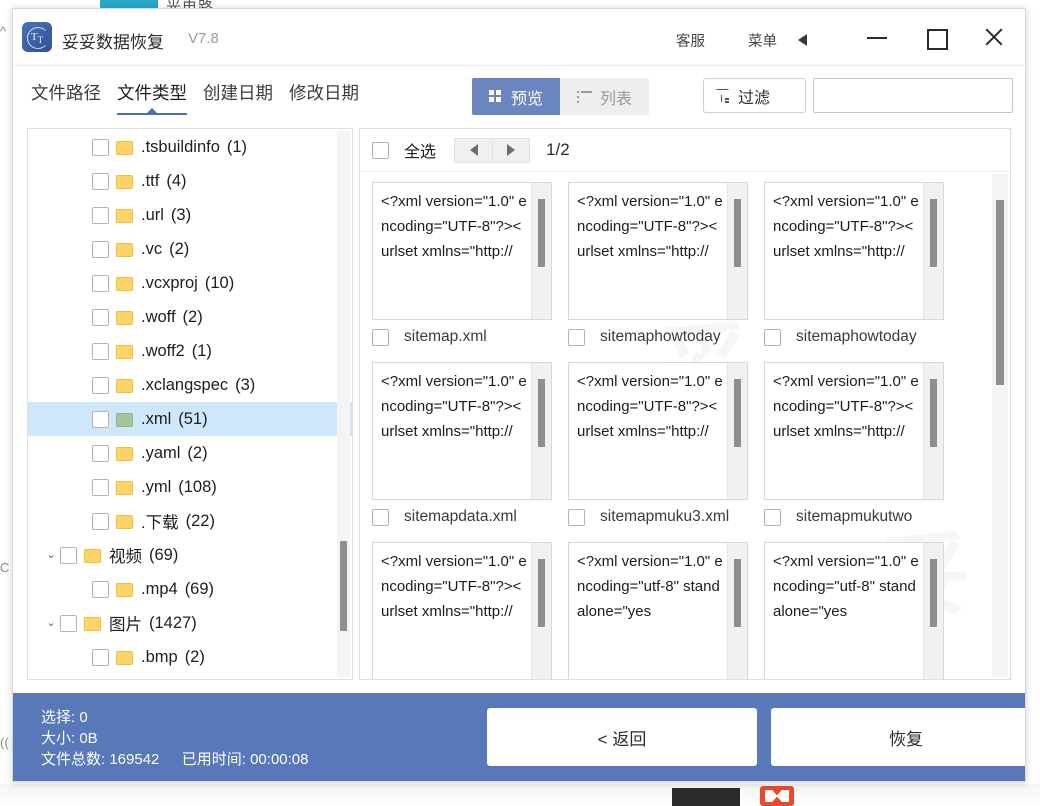 The height and width of the screenshot is (806, 1040). What do you see at coordinates (690, 40) in the screenshot?
I see `customer-service-button: 客服` at bounding box center [690, 40].